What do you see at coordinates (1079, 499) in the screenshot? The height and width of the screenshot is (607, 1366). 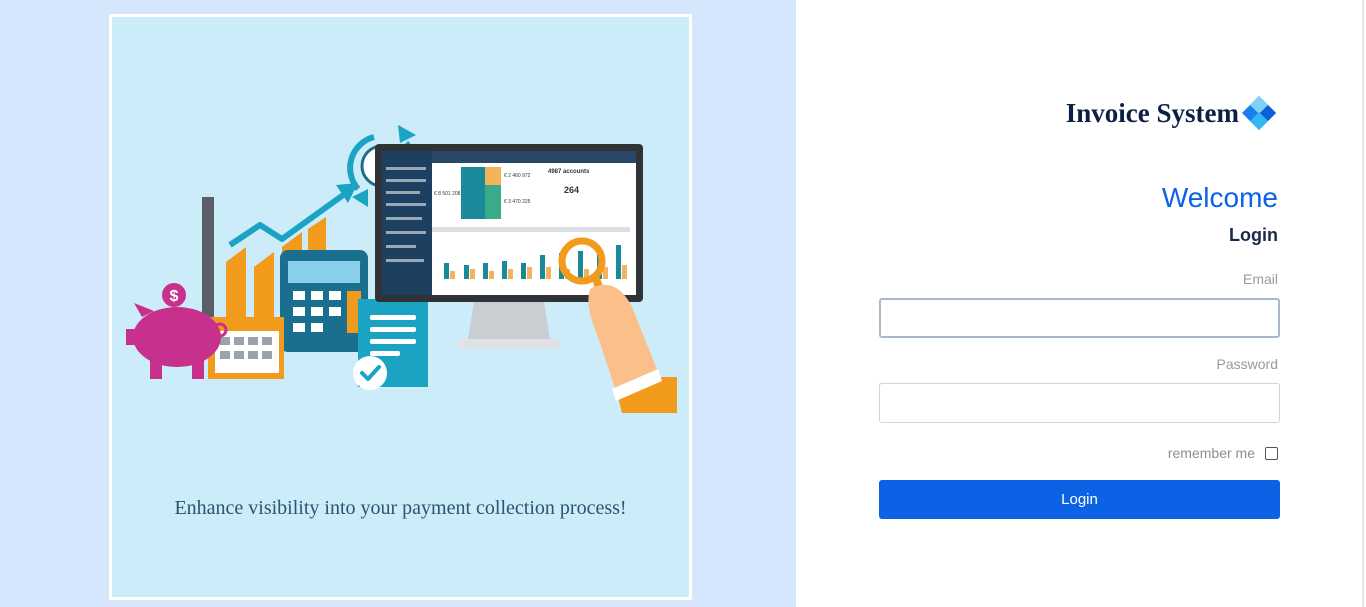 I see `login-button: Login` at bounding box center [1079, 499].